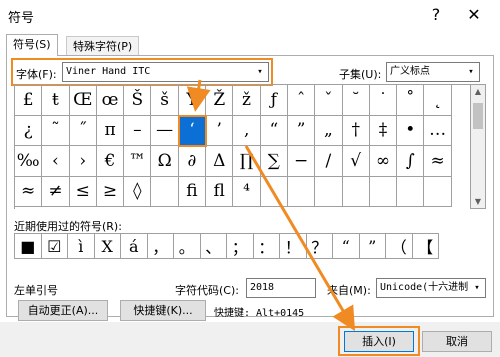 The height and width of the screenshot is (357, 500). I want to click on tab-symbols: 符号(S), so click(32, 45).